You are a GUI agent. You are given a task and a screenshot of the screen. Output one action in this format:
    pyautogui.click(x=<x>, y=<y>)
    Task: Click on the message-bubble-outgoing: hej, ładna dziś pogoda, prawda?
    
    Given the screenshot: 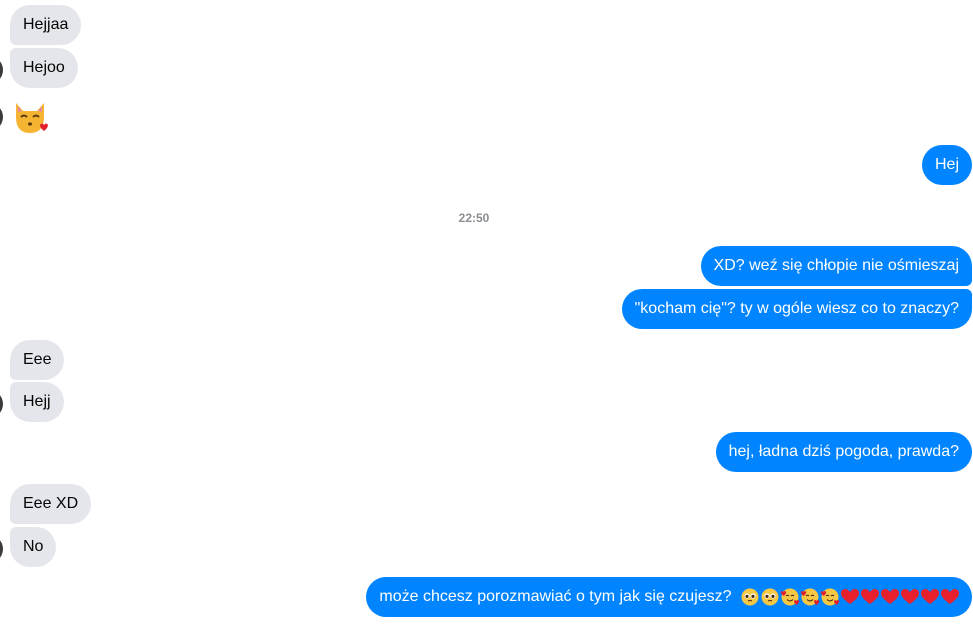 What is the action you would take?
    pyautogui.click(x=843, y=452)
    